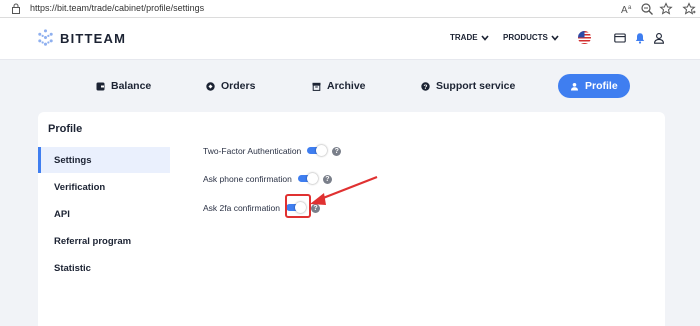 The width and height of the screenshot is (700, 326). Describe the element at coordinates (476, 86) in the screenshot. I see `tab-support-service-label: Support service` at that location.